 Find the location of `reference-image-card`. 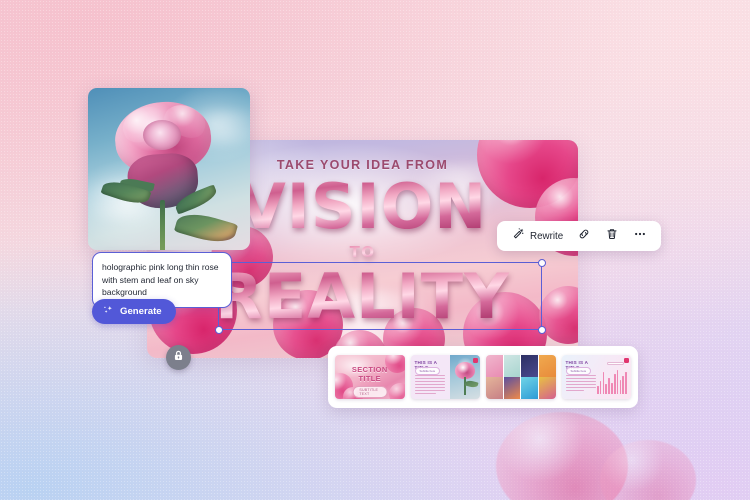

reference-image-card is located at coordinates (169, 169).